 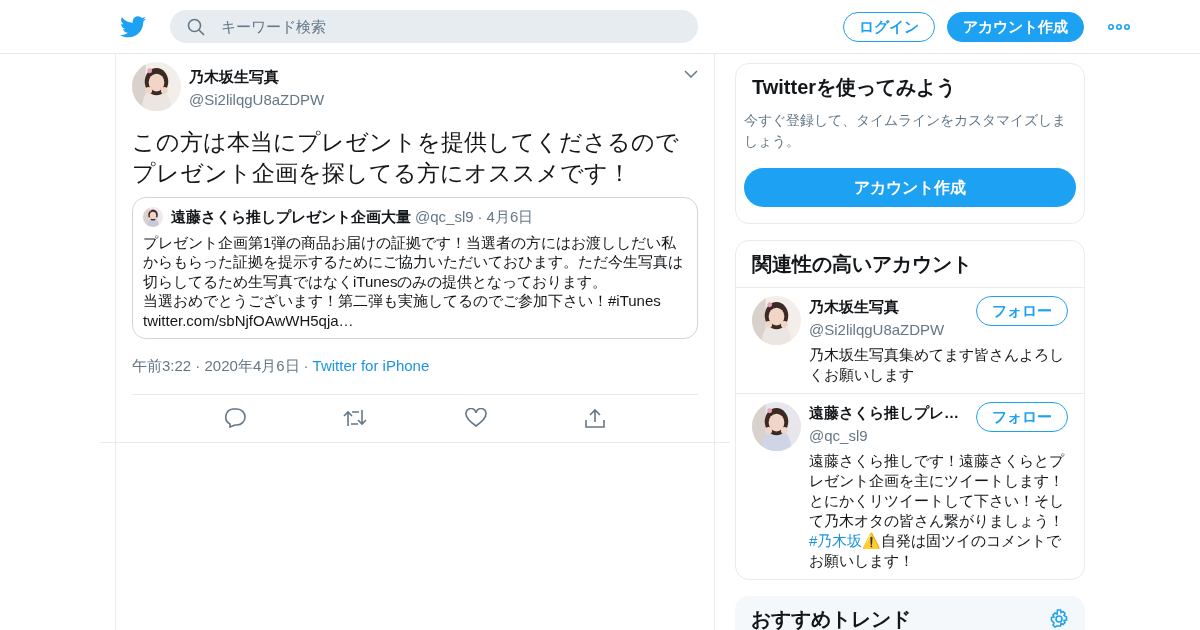 What do you see at coordinates (216, 366) in the screenshot?
I see `tweet-timestamp: 午前3:22 · 2020年4月6日` at bounding box center [216, 366].